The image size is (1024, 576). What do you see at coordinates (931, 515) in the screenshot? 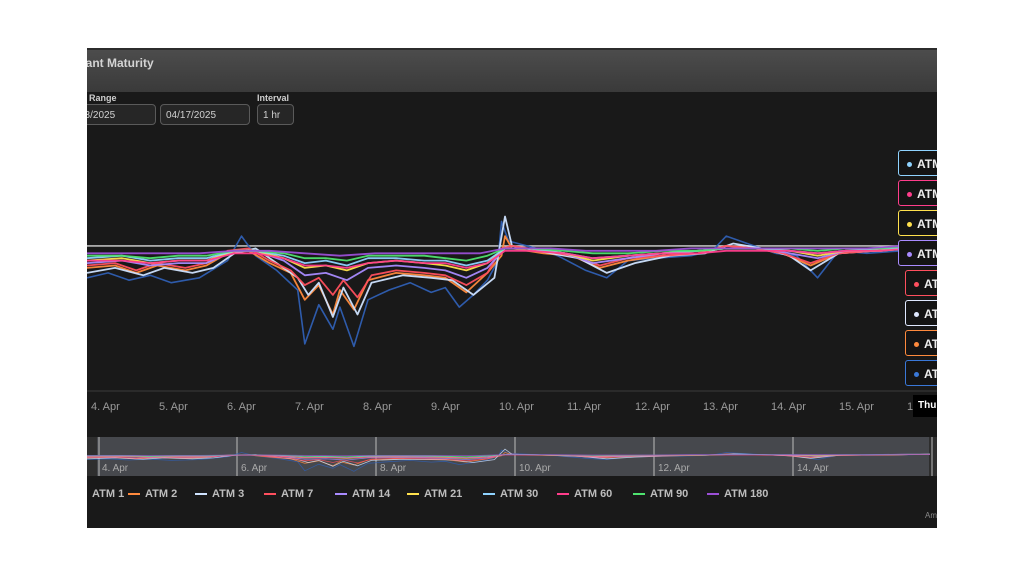
I see `credit-text: Am` at bounding box center [931, 515].